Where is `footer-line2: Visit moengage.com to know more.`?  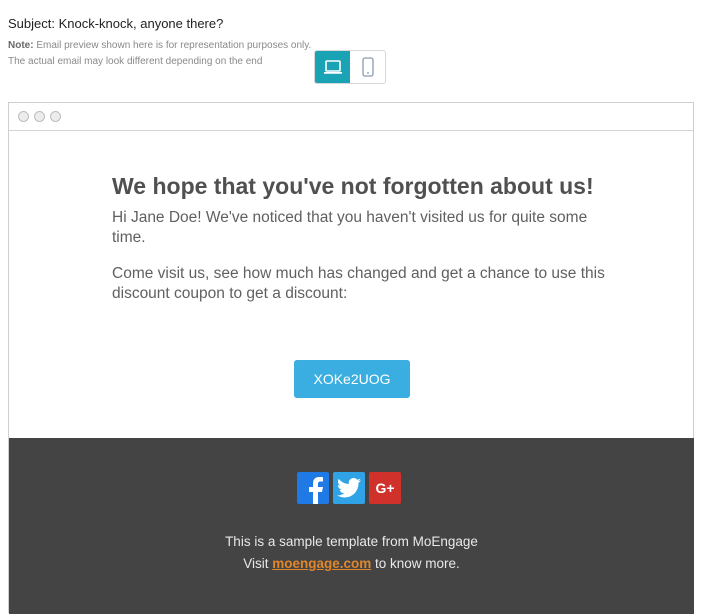 footer-line2: Visit moengage.com to know more. is located at coordinates (351, 564).